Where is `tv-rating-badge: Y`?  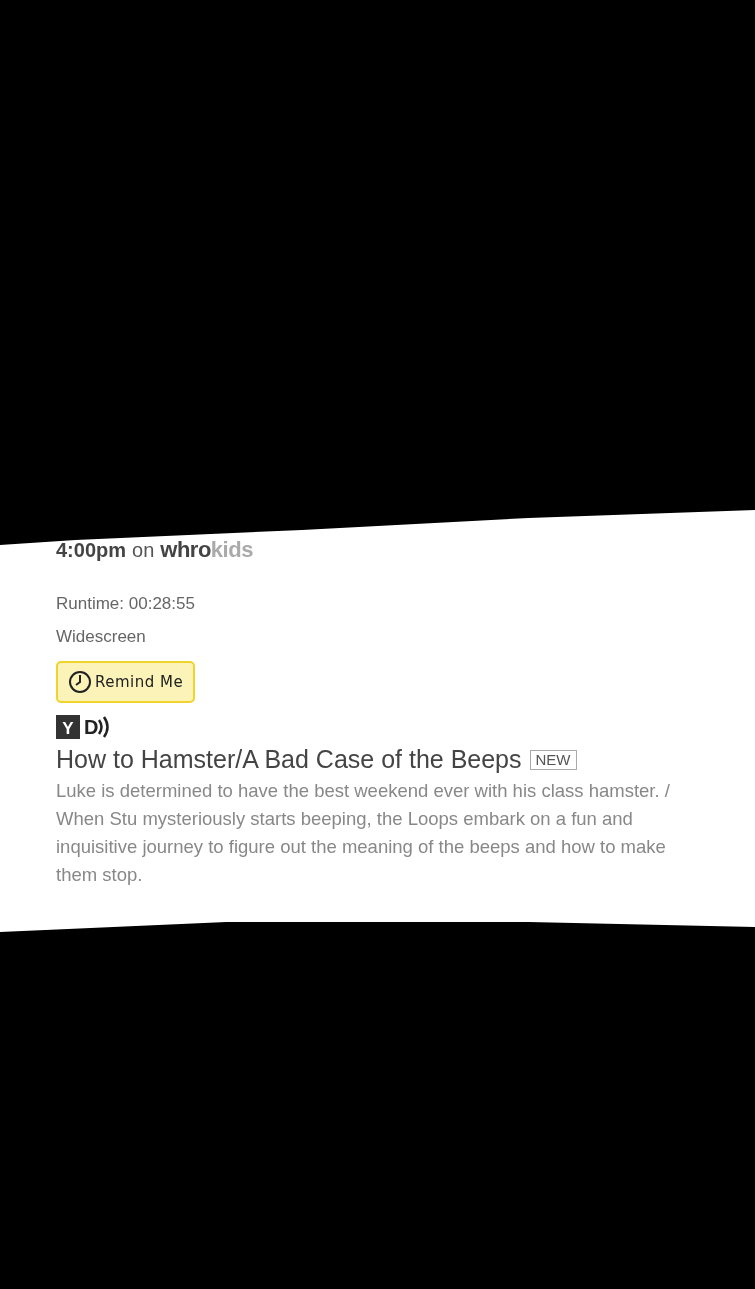 tv-rating-badge: Y is located at coordinates (68, 727).